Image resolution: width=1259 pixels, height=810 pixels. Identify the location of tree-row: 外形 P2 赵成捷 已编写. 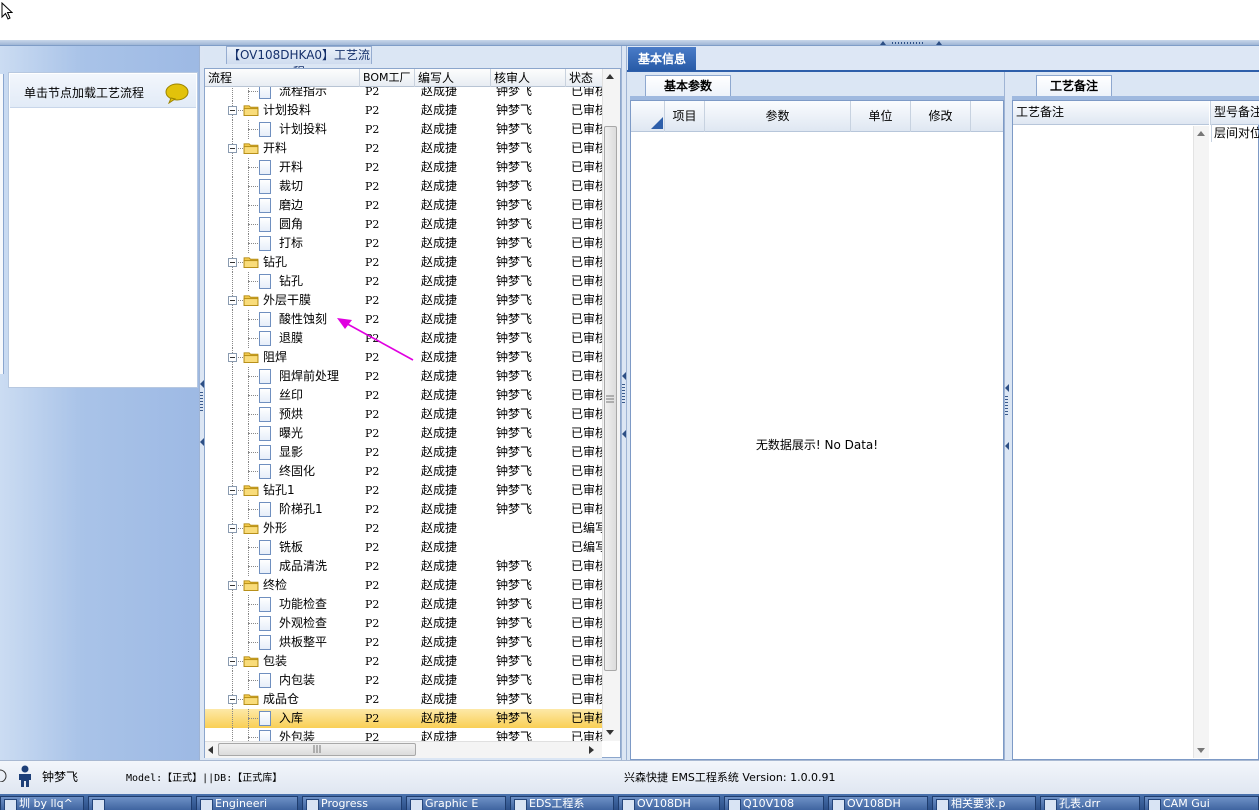
(403, 528).